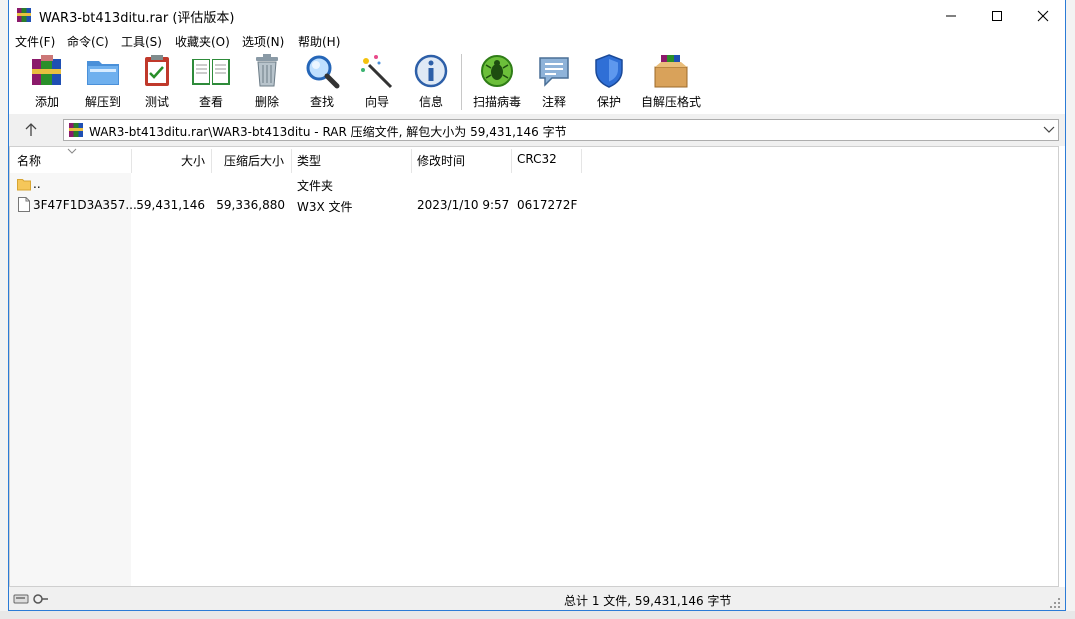 The image size is (1075, 619). What do you see at coordinates (1049, 130) in the screenshot?
I see `chevron-down-icon` at bounding box center [1049, 130].